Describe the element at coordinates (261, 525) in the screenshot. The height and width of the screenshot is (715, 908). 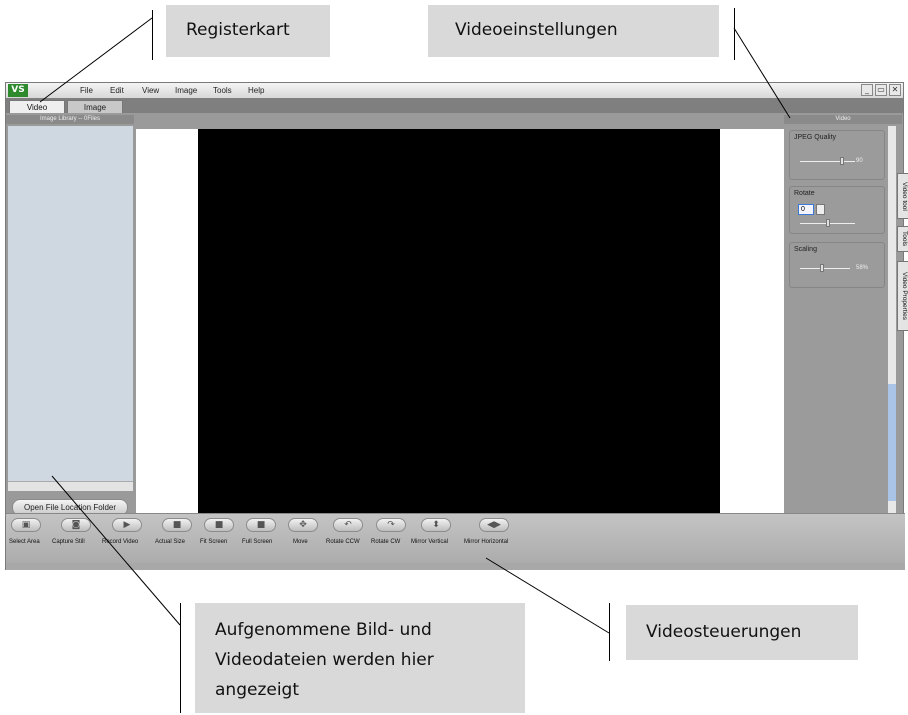
I see `full-screen-icon: ■` at that location.